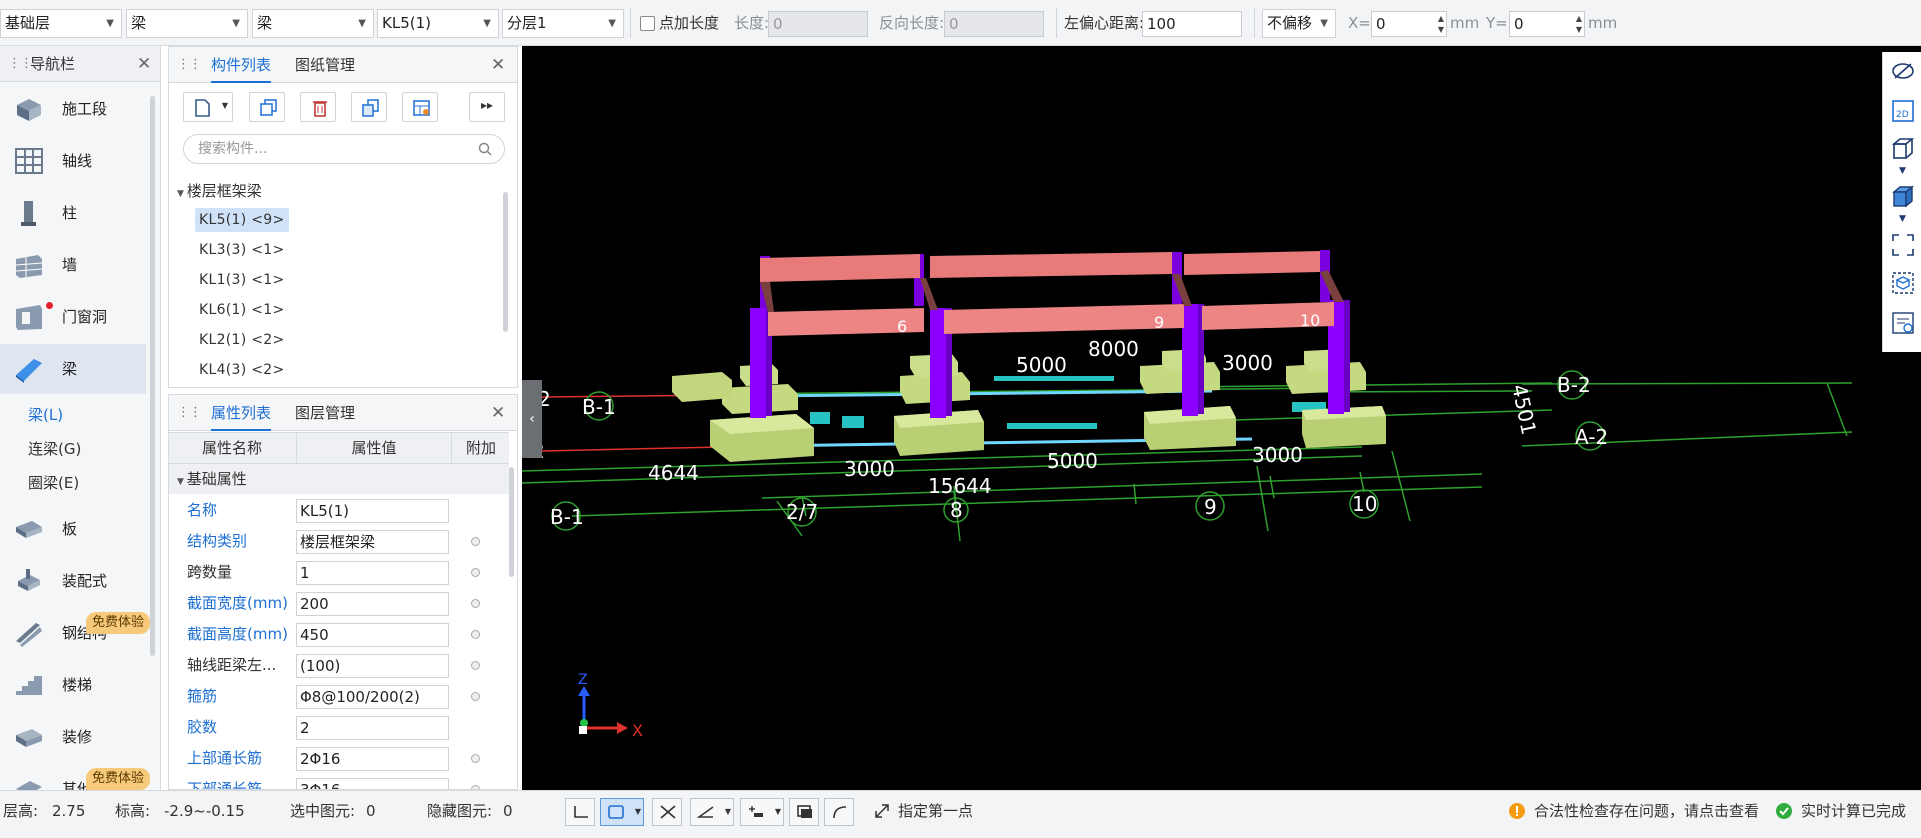  Describe the element at coordinates (1192, 24) in the screenshot. I see `offset-input: 100` at that location.